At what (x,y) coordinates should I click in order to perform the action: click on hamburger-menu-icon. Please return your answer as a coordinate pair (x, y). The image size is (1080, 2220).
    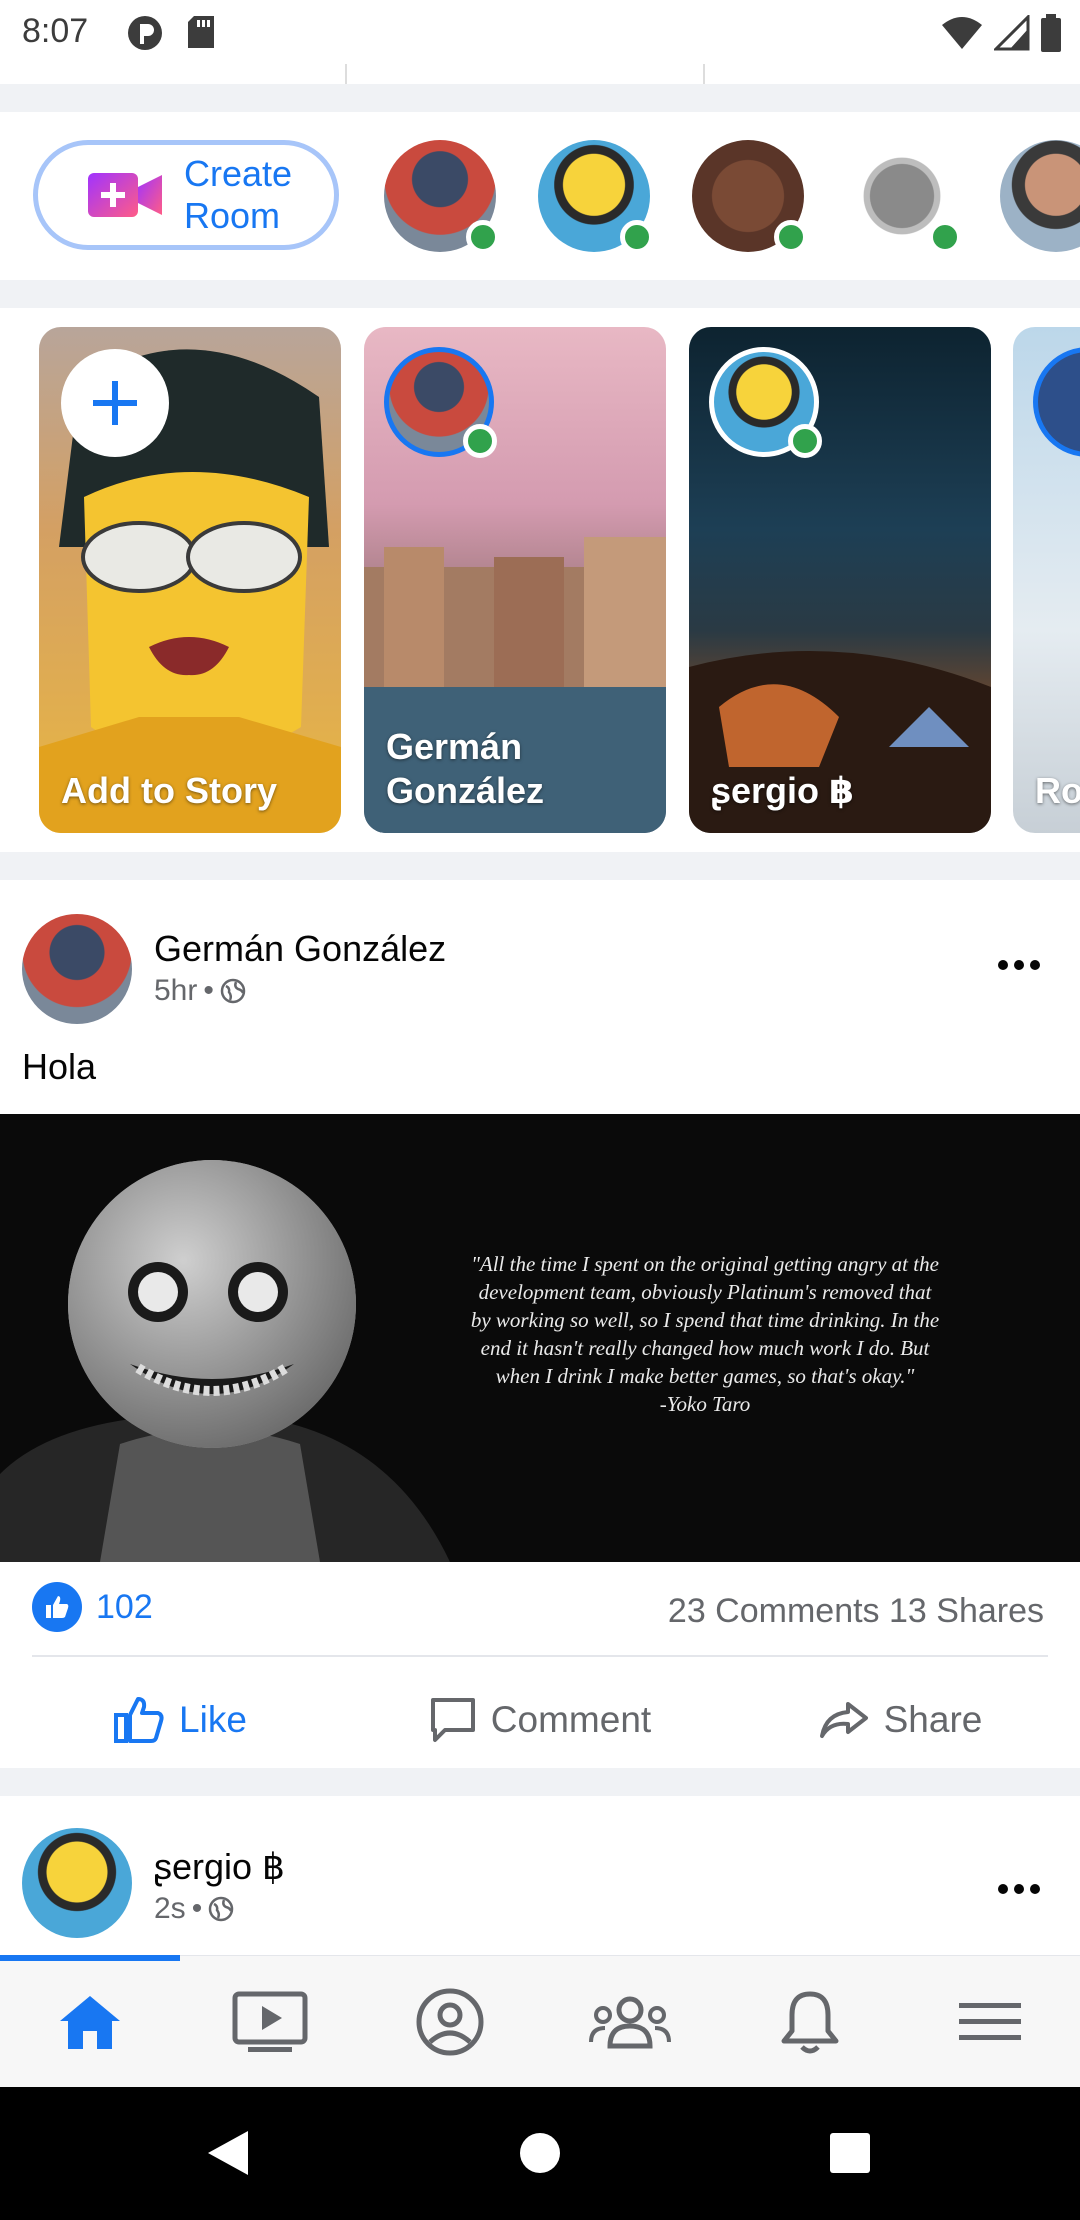
    Looking at the image, I should click on (990, 2021).